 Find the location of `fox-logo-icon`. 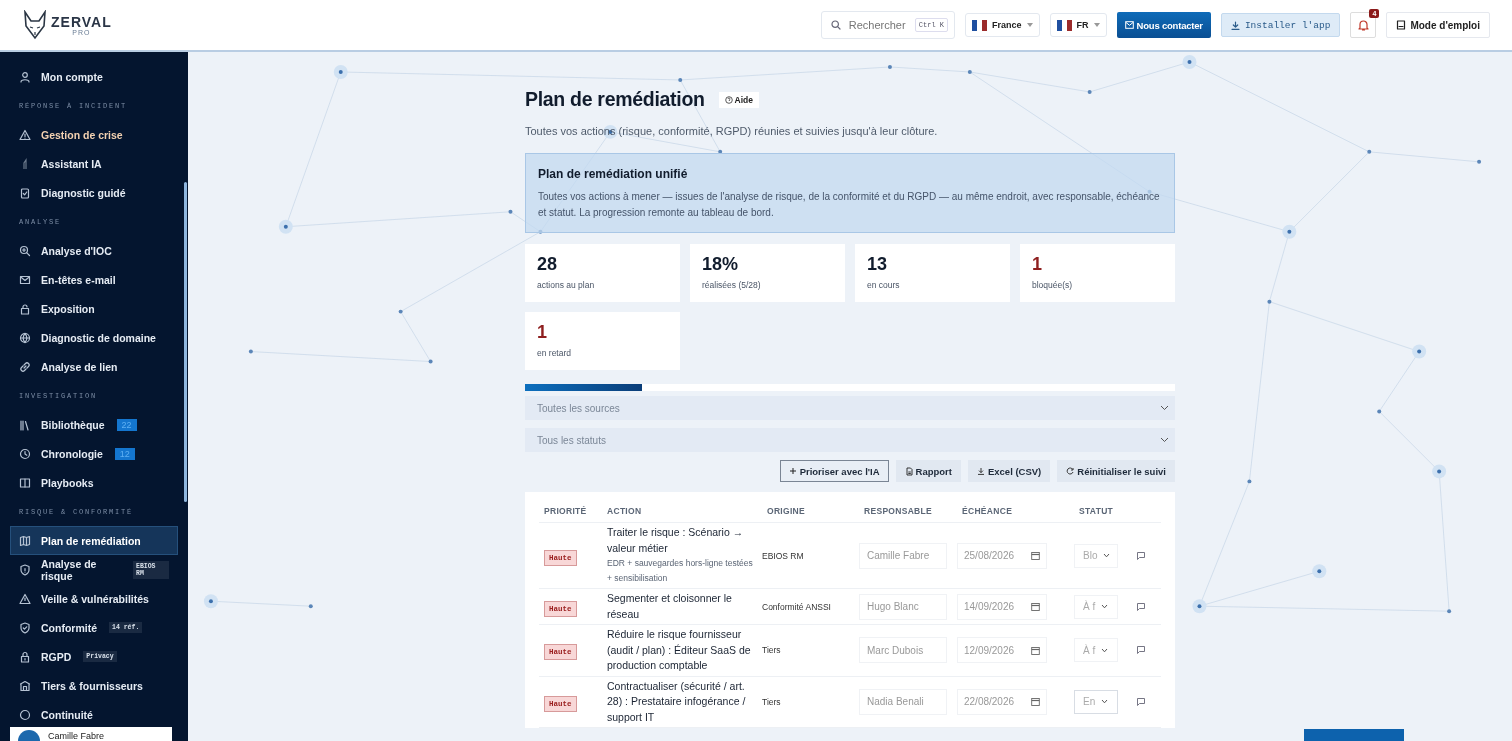

fox-logo-icon is located at coordinates (35, 25).